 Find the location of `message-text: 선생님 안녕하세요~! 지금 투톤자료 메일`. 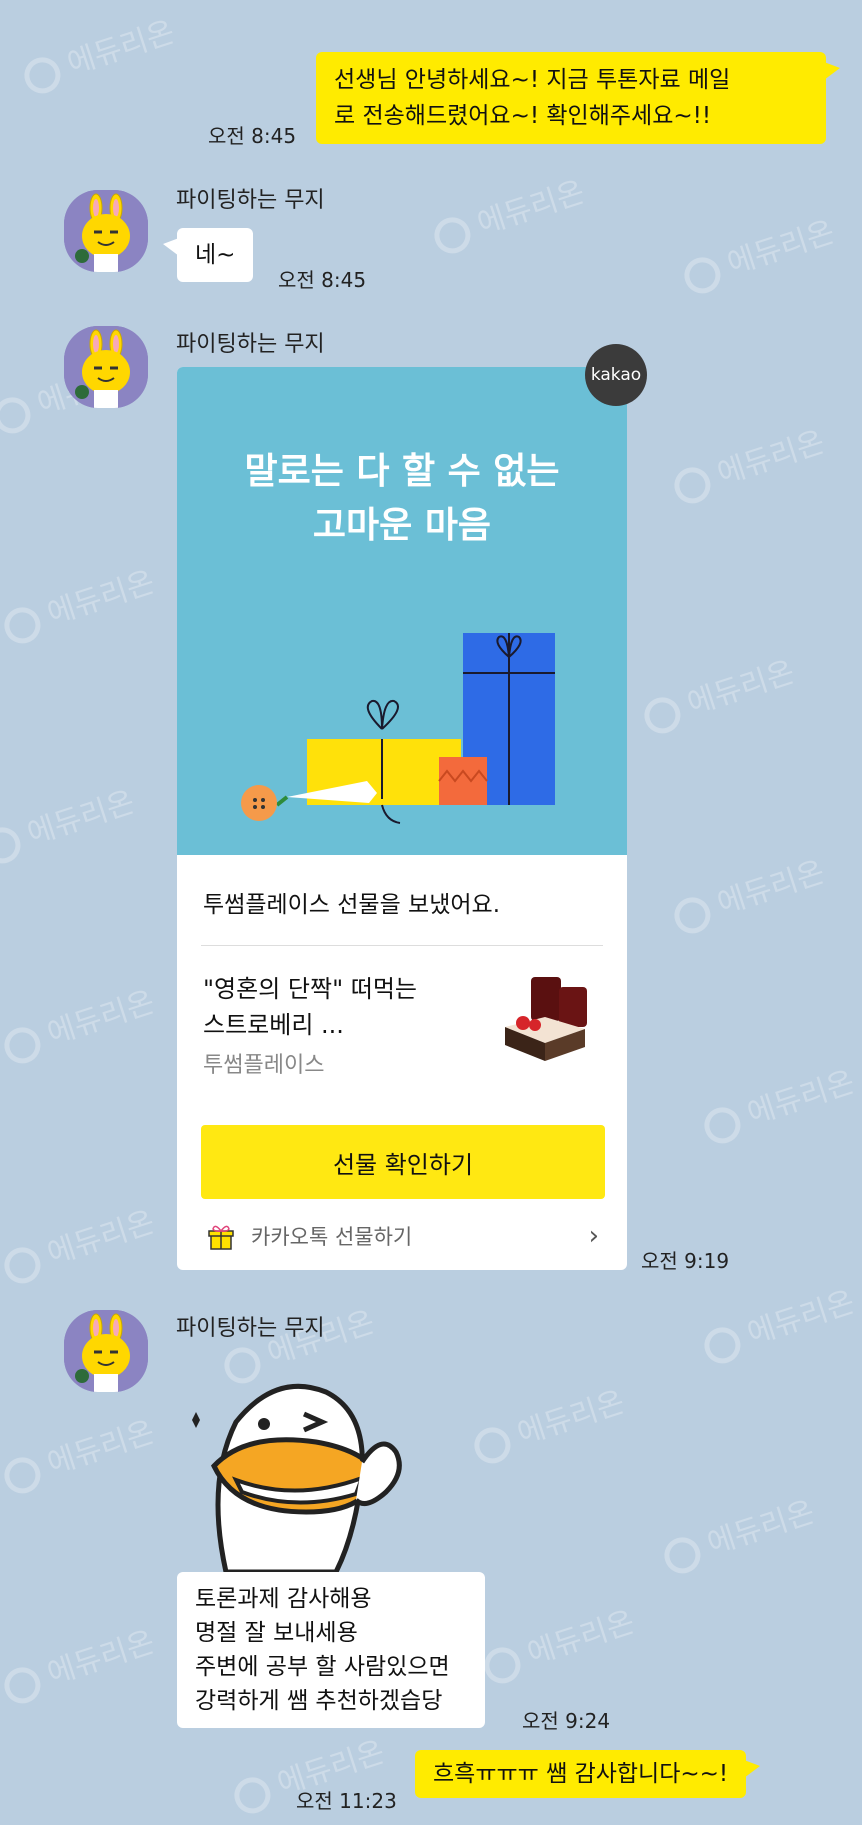

message-text: 선생님 안녕하세요~! 지금 투톤자료 메일 is located at coordinates (532, 80).